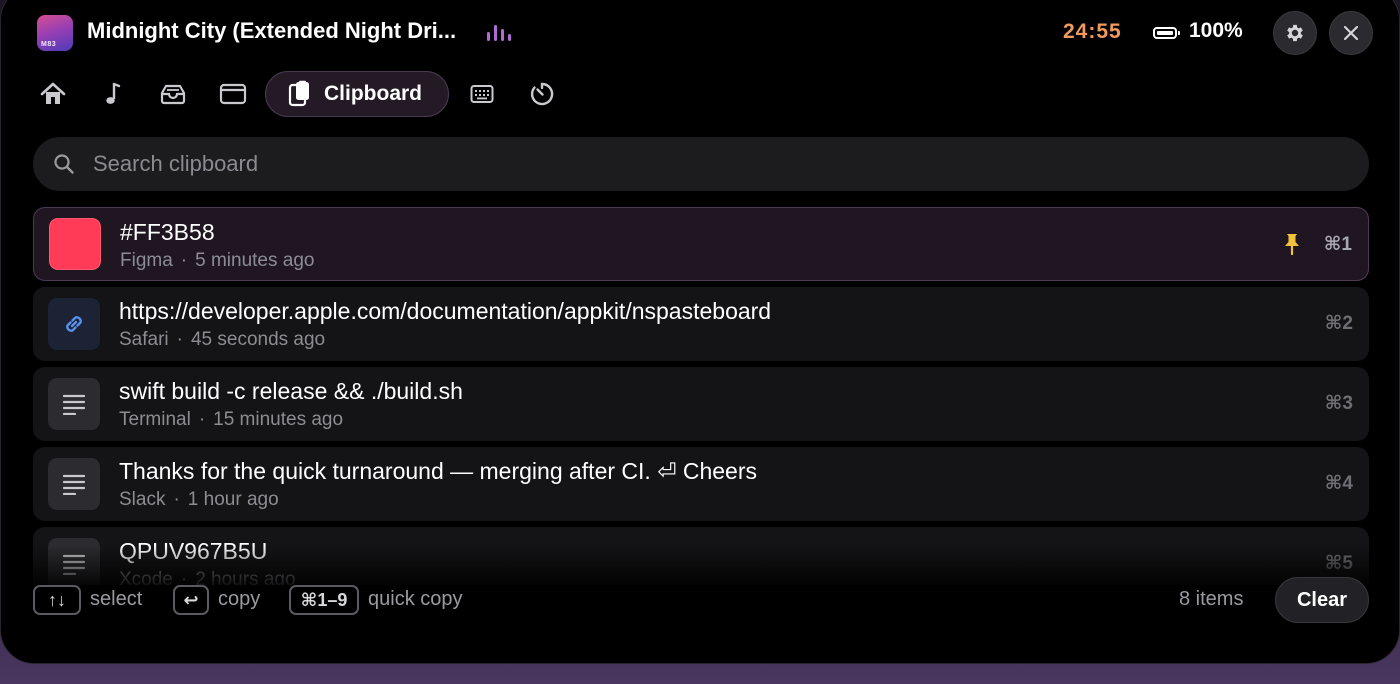  Describe the element at coordinates (291, 391) in the screenshot. I see `item-title: swift build -c release && ./build.sh` at that location.